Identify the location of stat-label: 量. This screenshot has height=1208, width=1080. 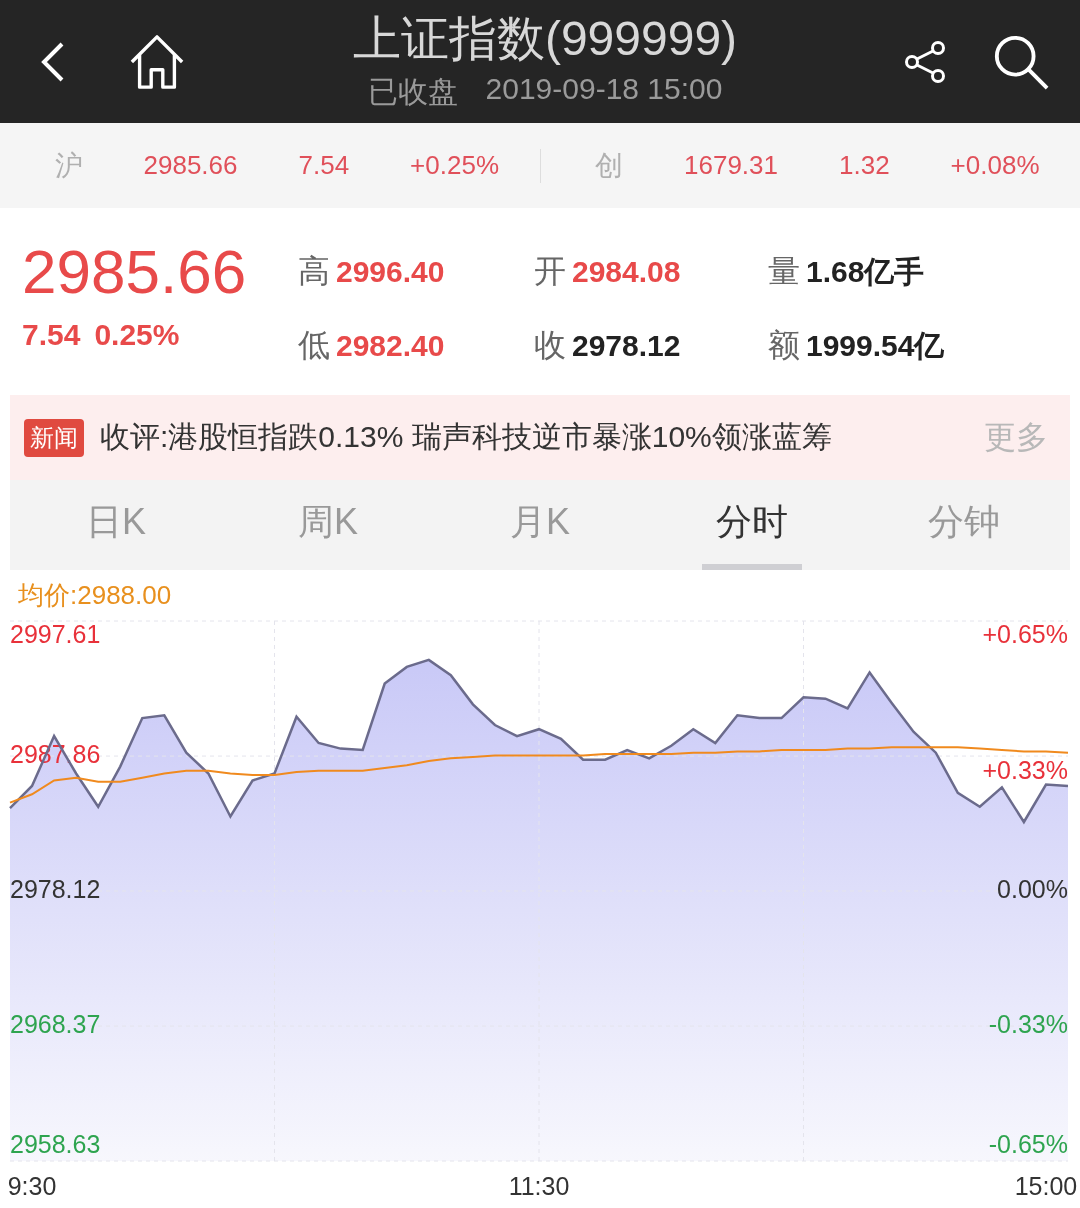
(784, 271).